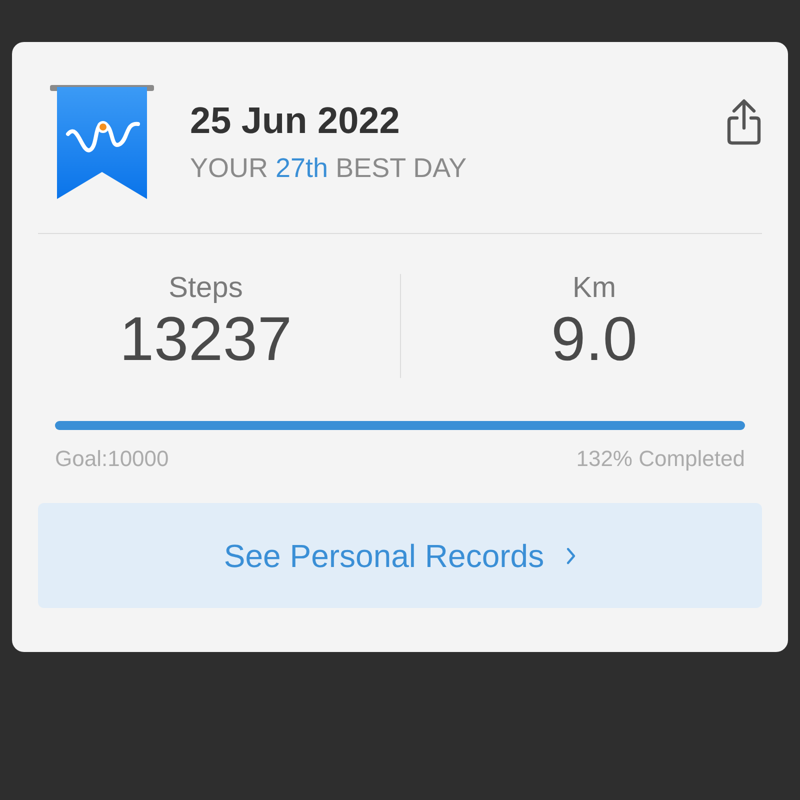 The height and width of the screenshot is (800, 800). What do you see at coordinates (205, 340) in the screenshot?
I see `stat-value: 13237` at bounding box center [205, 340].